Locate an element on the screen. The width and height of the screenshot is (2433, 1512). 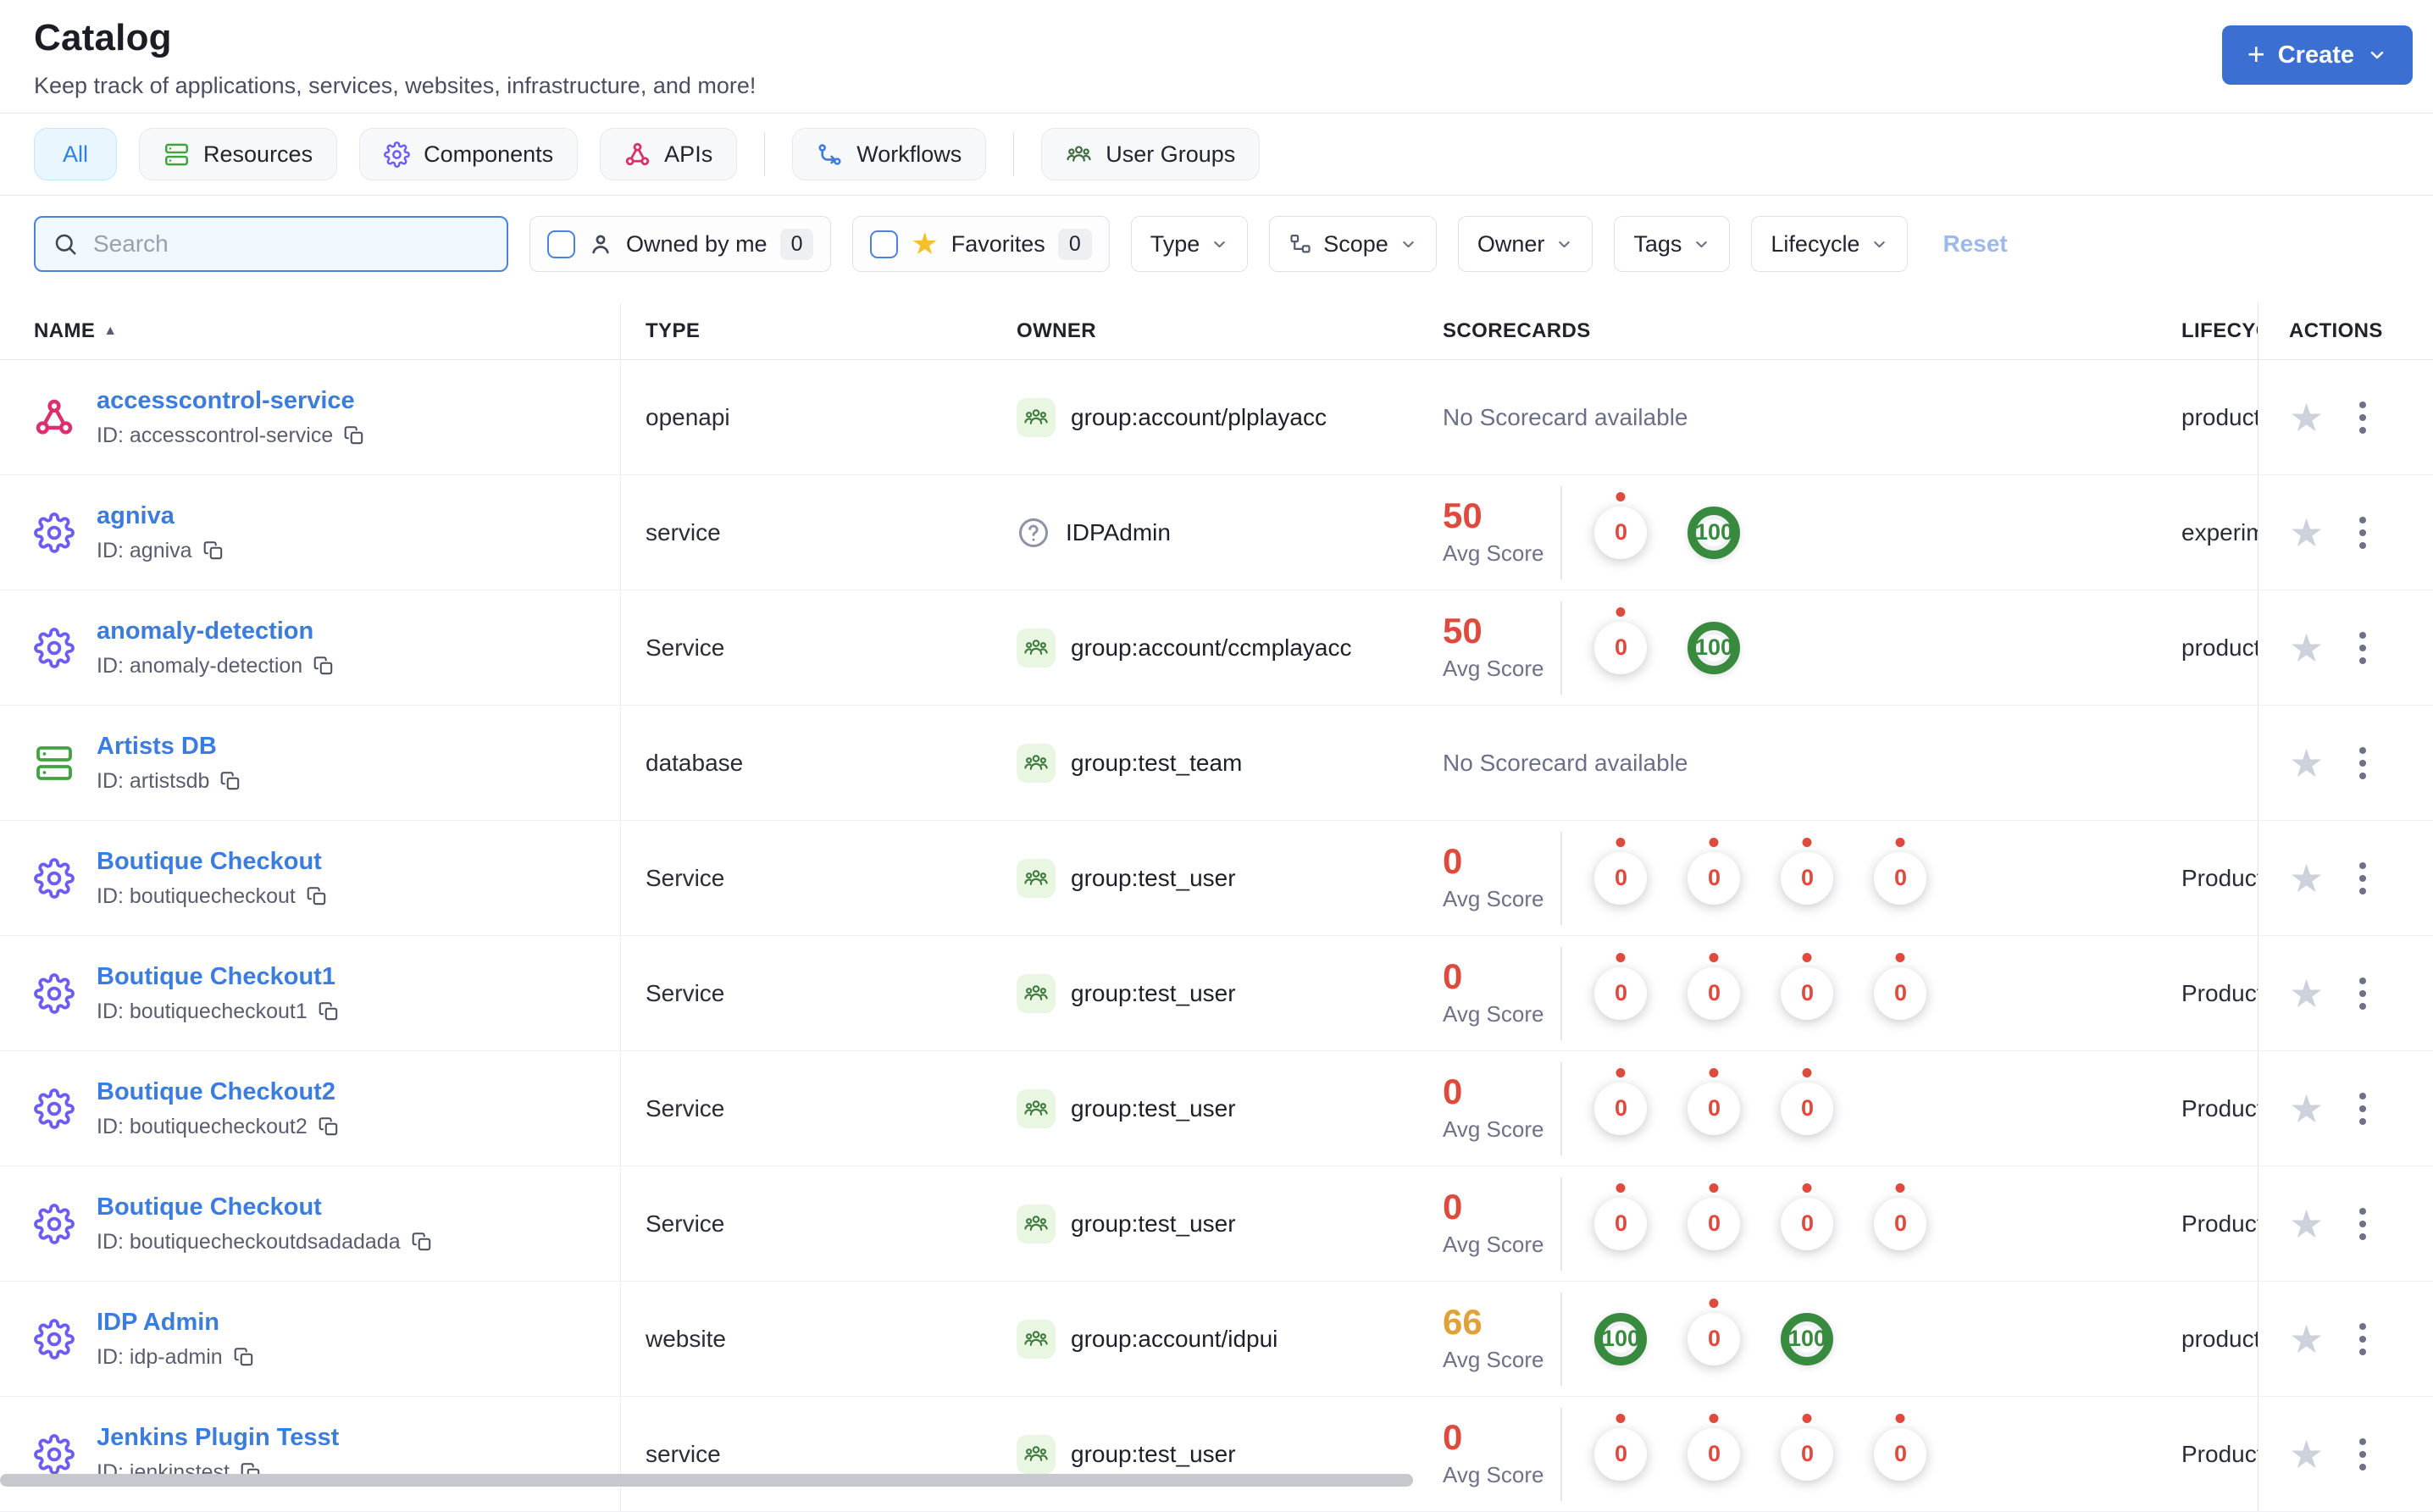
entity-name-link: accesscontrol-service is located at coordinates (231, 401).